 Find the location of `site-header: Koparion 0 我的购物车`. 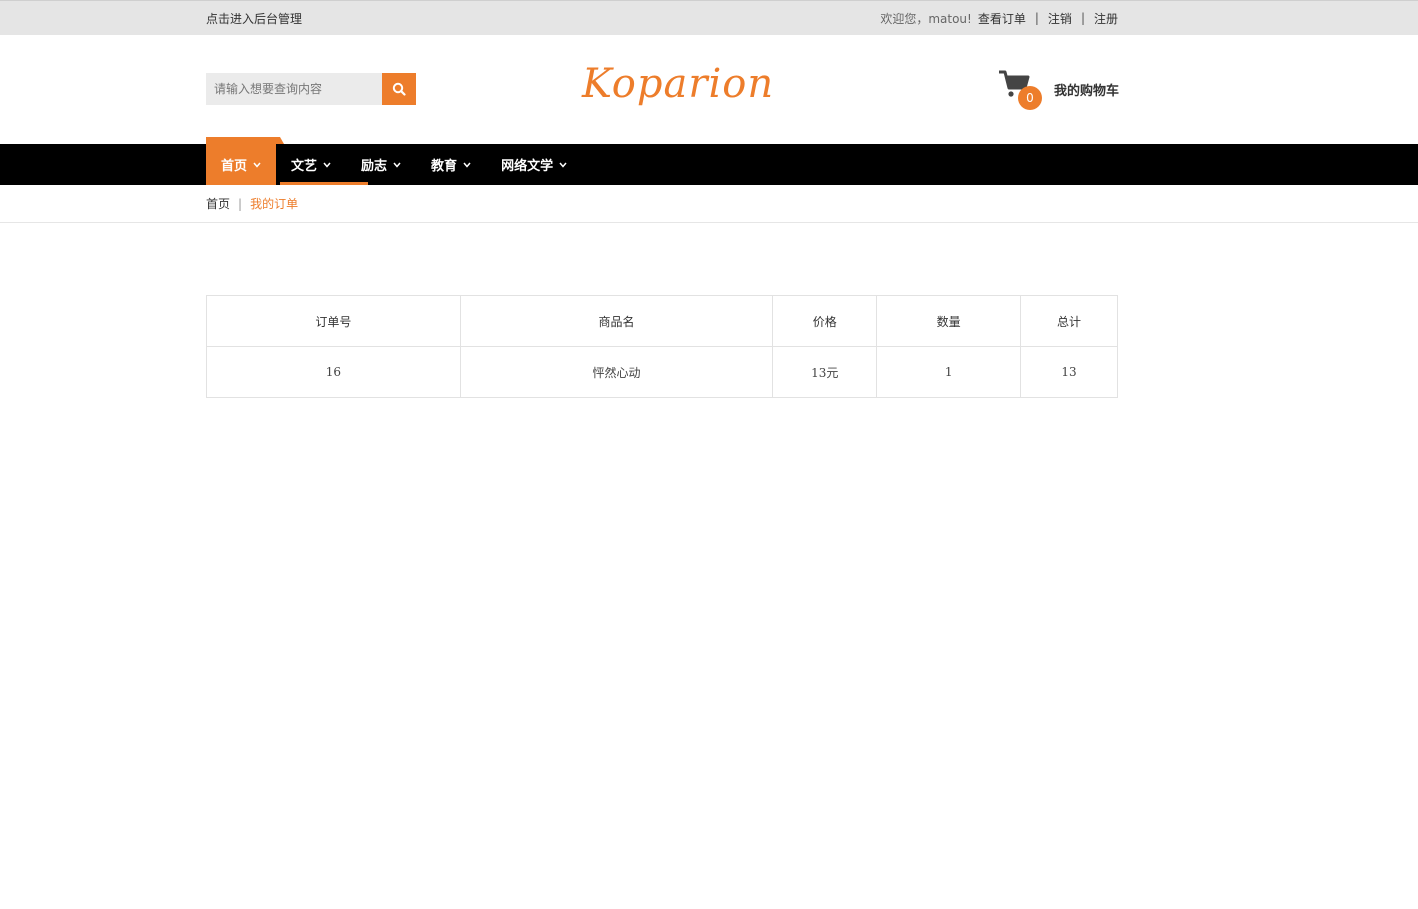

site-header: Koparion 0 我的购物车 is located at coordinates (709, 89).